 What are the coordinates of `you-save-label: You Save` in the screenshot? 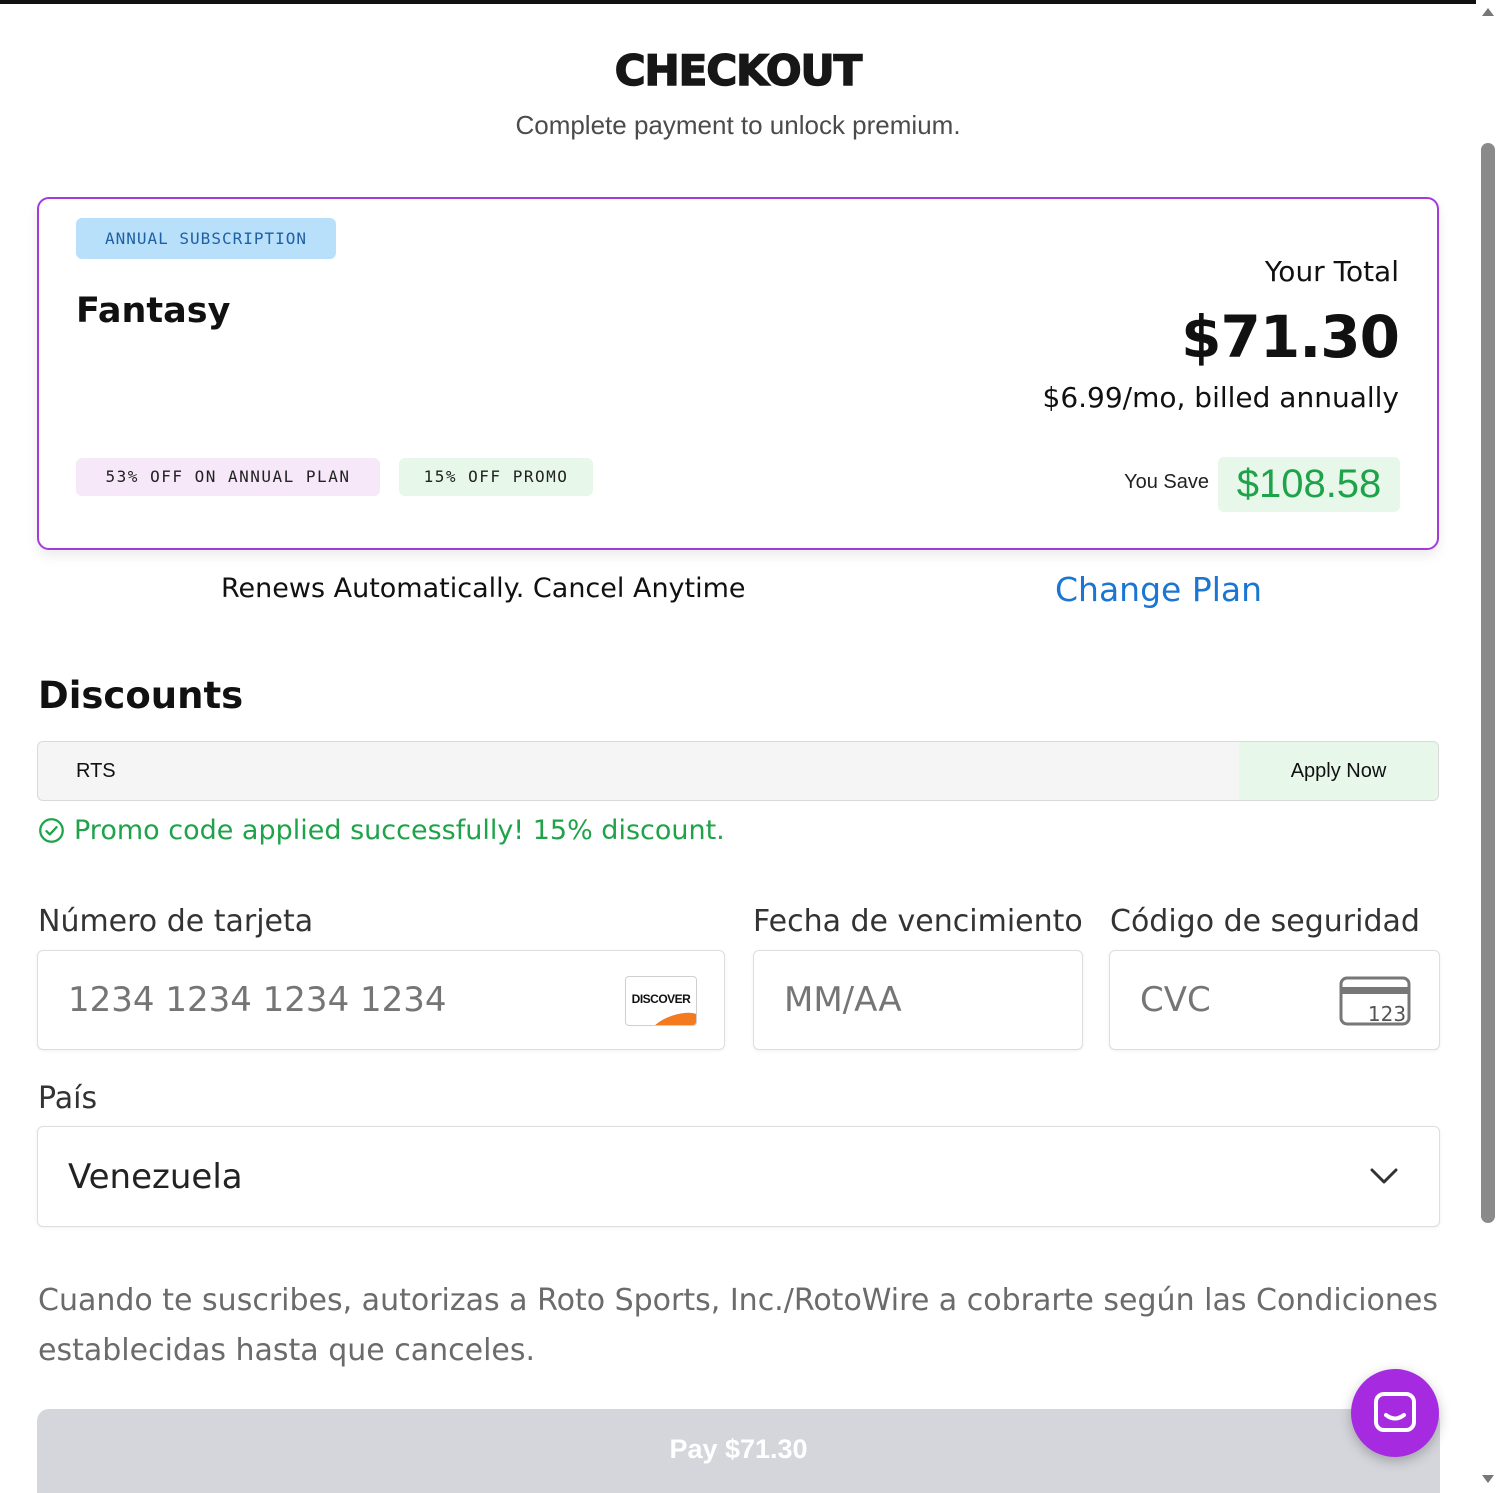 It's located at (1166, 482).